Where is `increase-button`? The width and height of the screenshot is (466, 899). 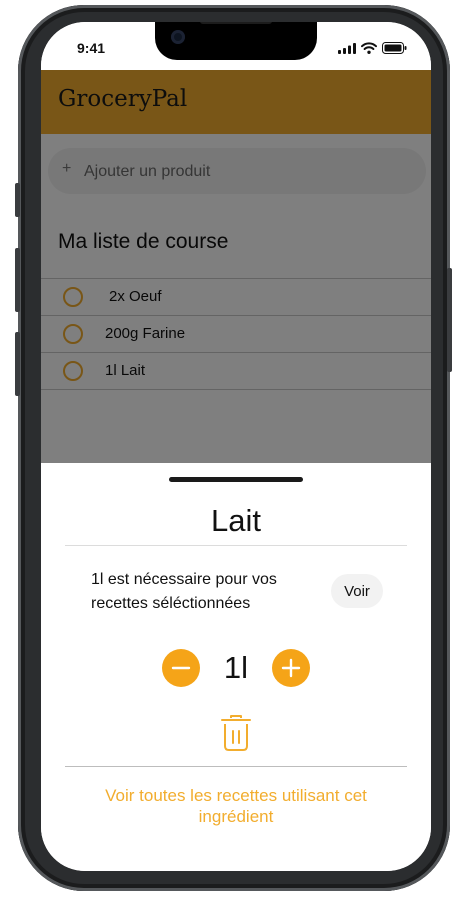 increase-button is located at coordinates (291, 668).